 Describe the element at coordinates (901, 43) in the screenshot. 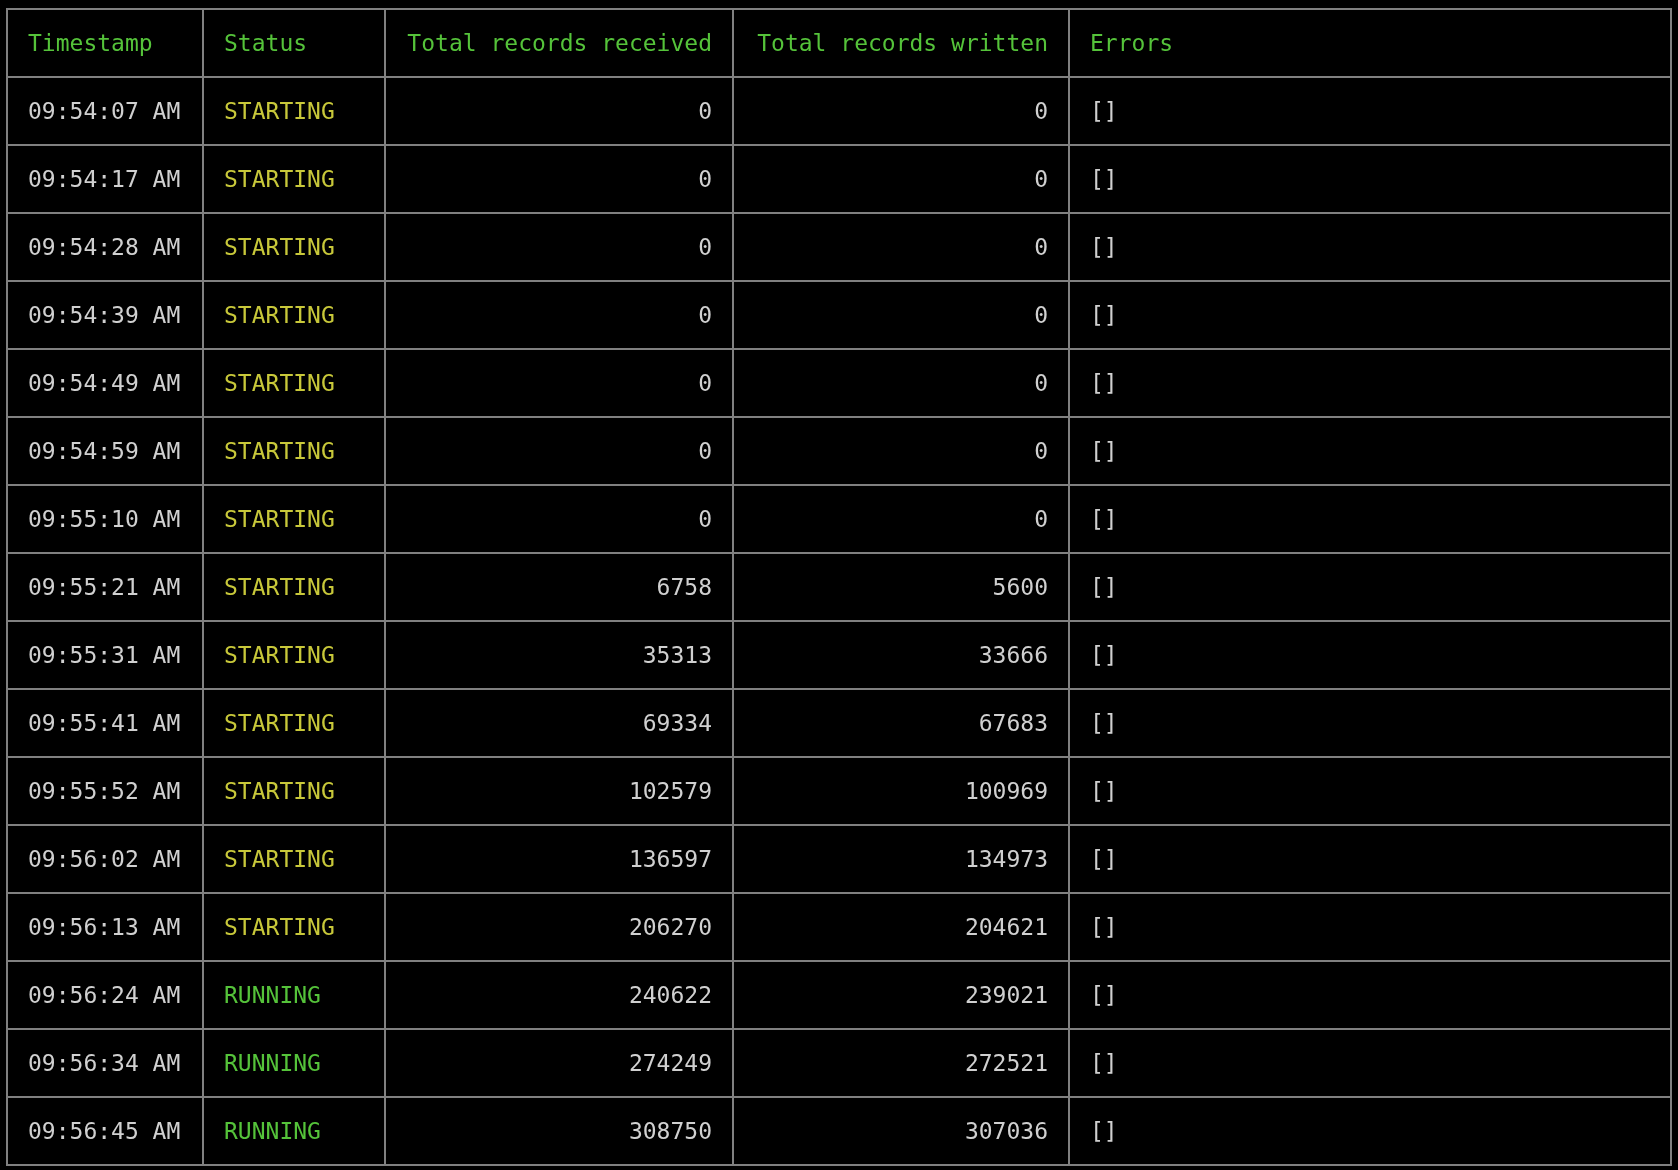

I see `column-header: Total records written` at that location.